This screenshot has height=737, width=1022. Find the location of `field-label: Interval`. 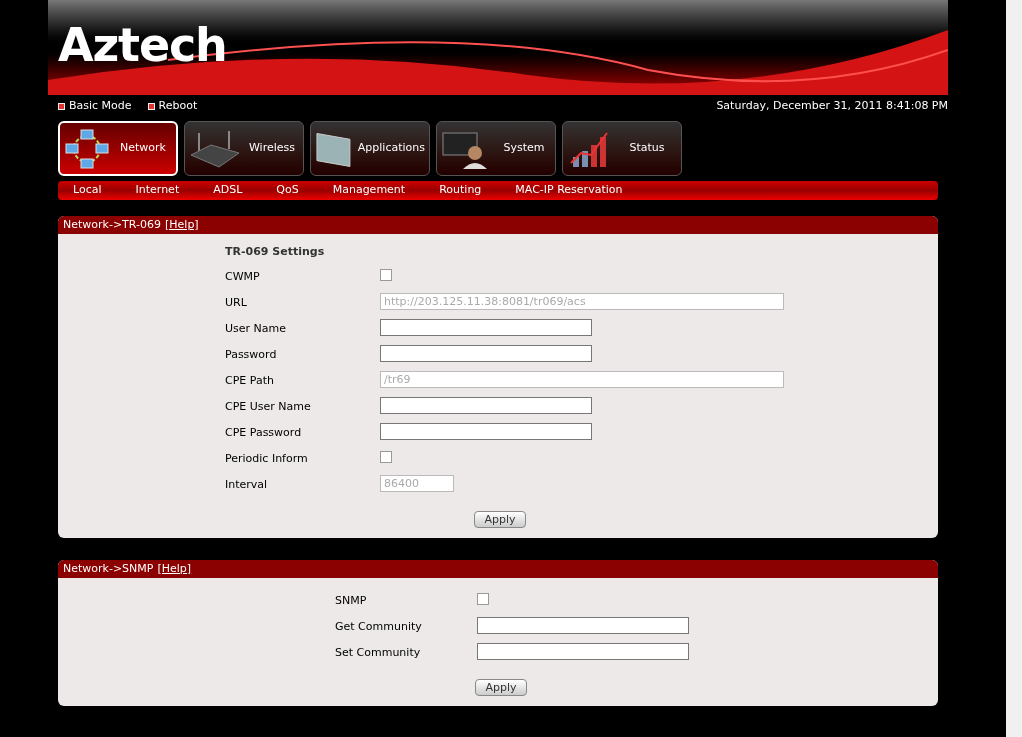

field-label: Interval is located at coordinates (247, 484).